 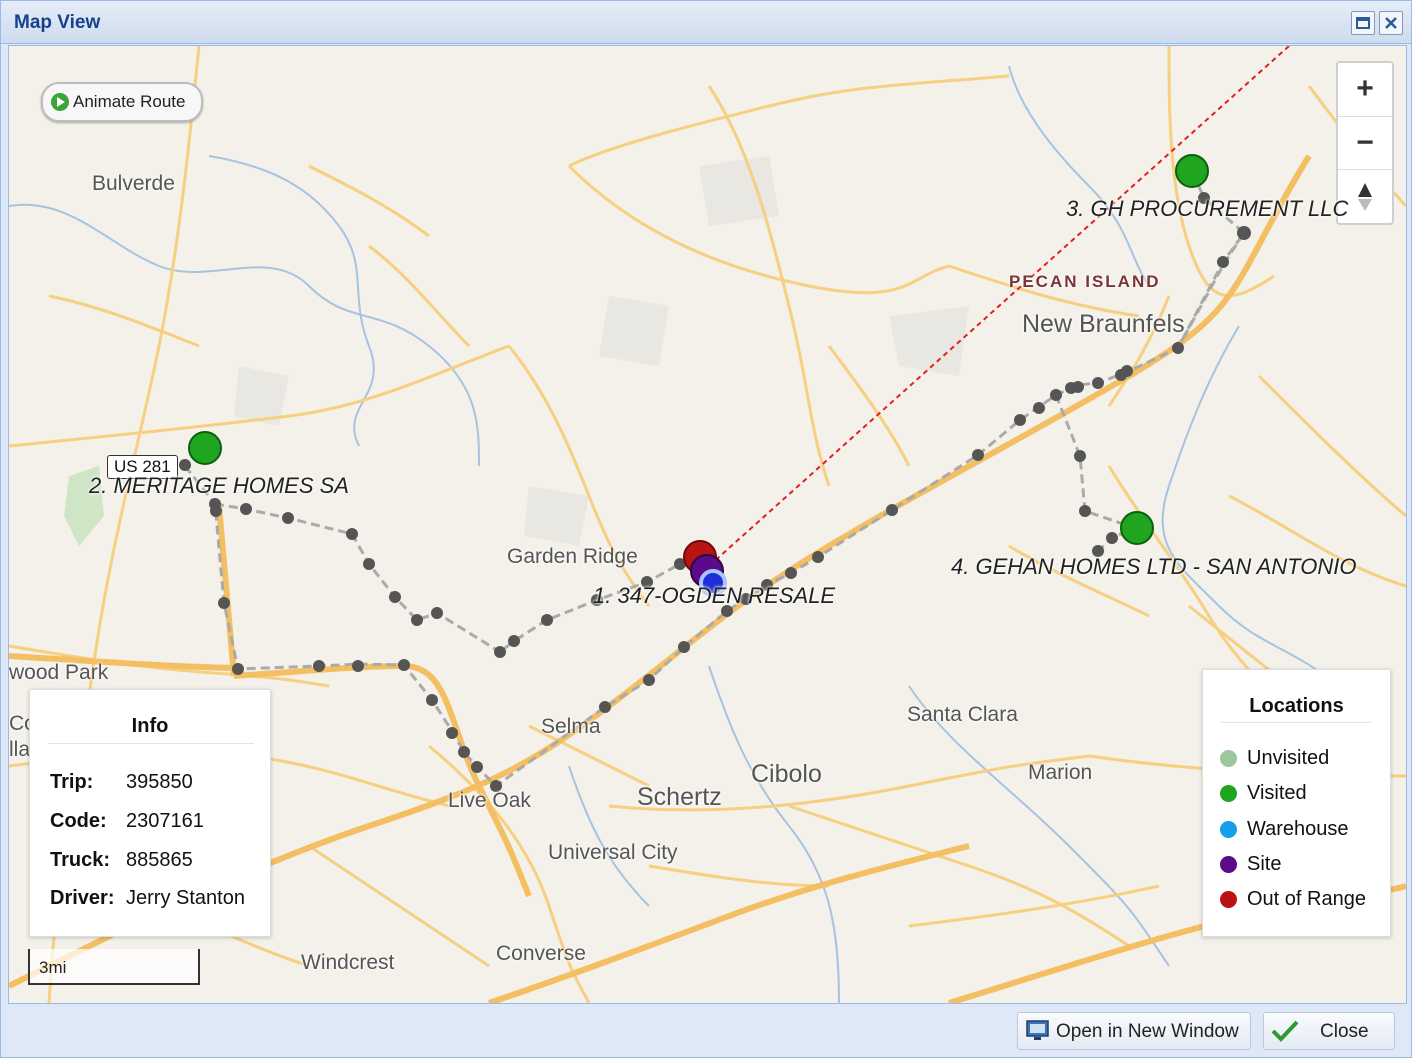 I want to click on zoom-out-button: −, so click(x=1365, y=143).